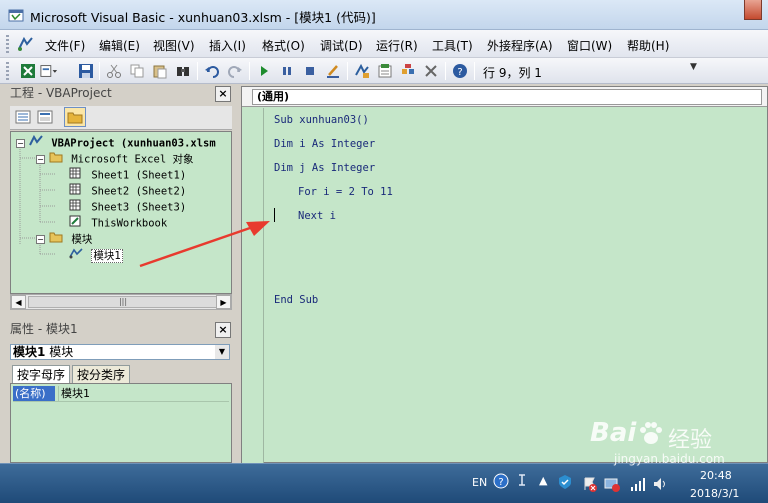  What do you see at coordinates (74, 393) in the screenshot?
I see `property-value: 模块1` at bounding box center [74, 393].